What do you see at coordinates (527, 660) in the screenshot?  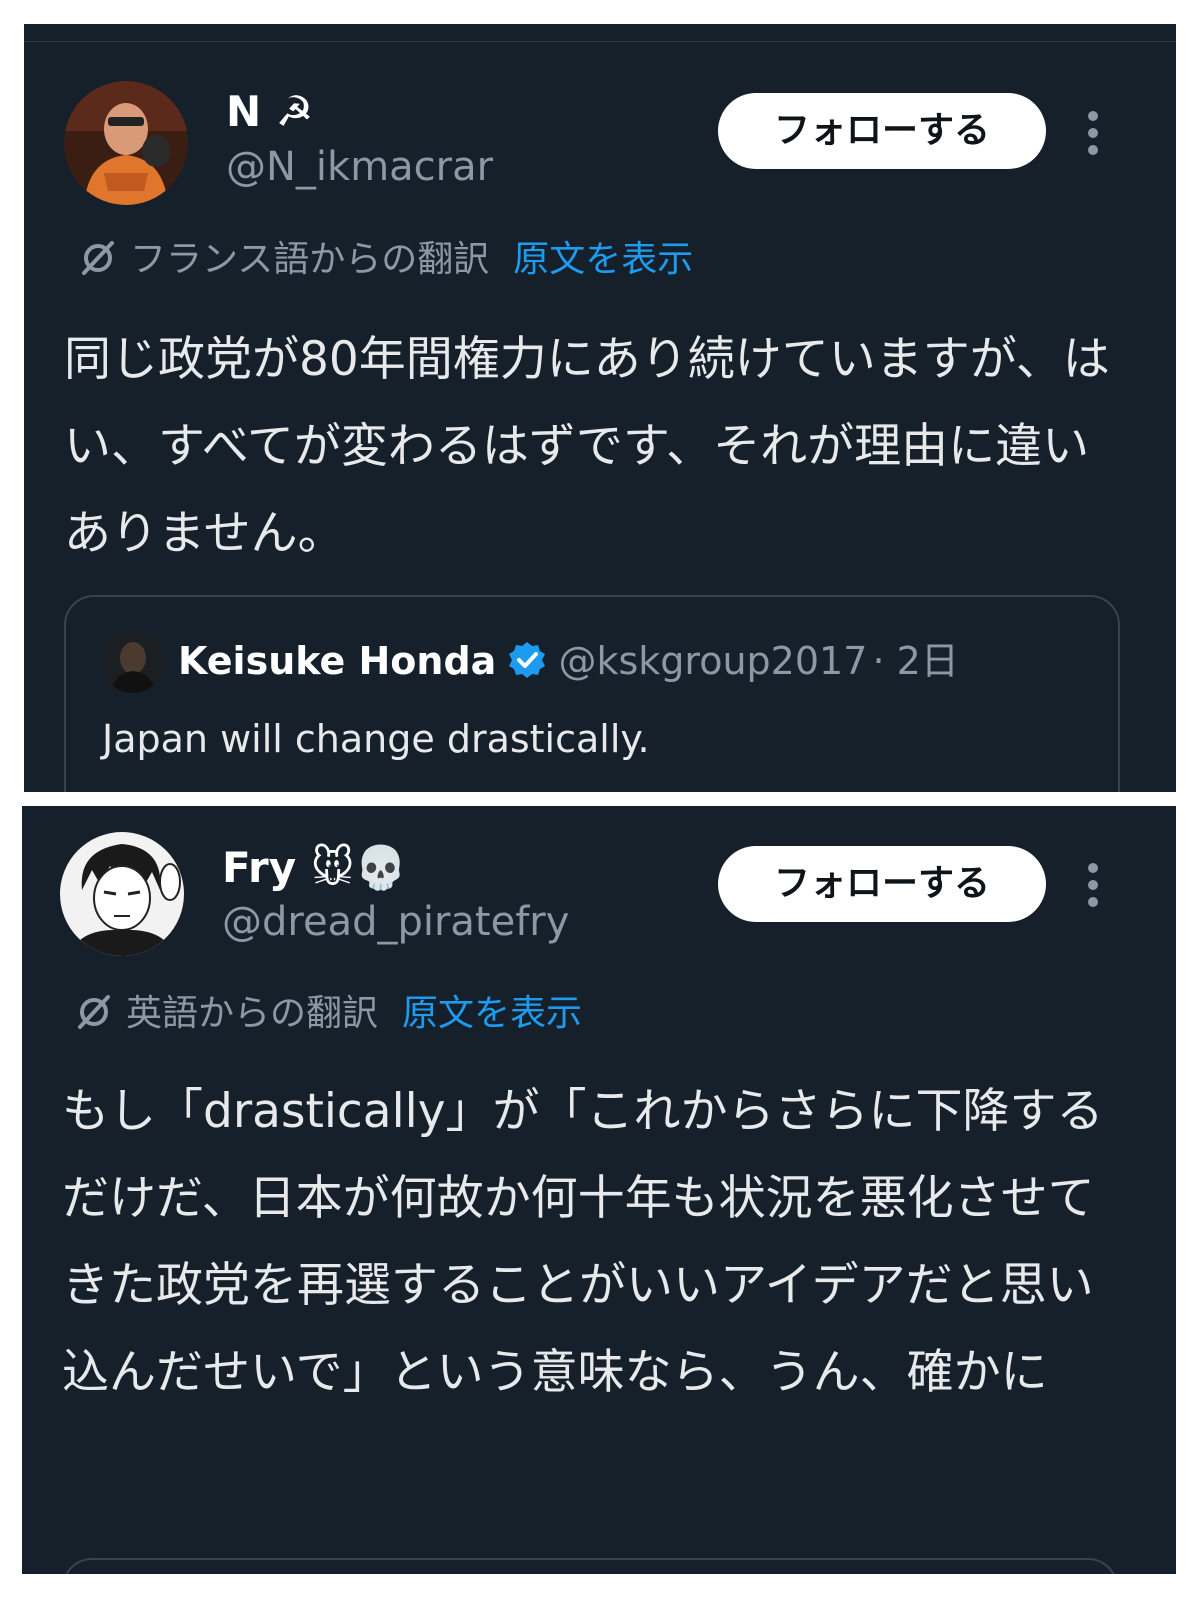 I see `verified-badge-icon` at bounding box center [527, 660].